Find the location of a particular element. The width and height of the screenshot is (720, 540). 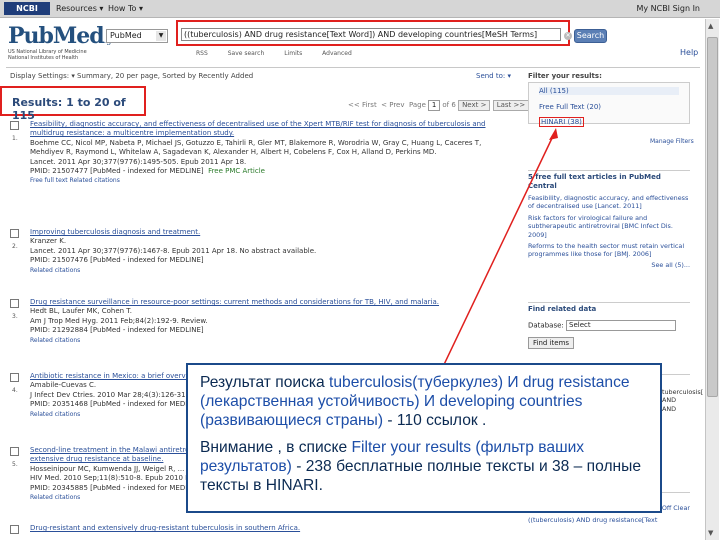

my-ncbi-sign-in-link: My NCBI Sign In is located at coordinates (668, 8).